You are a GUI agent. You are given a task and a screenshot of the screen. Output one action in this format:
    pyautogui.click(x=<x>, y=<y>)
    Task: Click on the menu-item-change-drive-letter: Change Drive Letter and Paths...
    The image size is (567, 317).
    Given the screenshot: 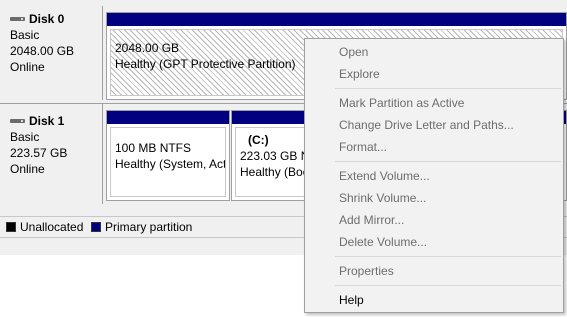 What is the action you would take?
    pyautogui.click(x=434, y=125)
    